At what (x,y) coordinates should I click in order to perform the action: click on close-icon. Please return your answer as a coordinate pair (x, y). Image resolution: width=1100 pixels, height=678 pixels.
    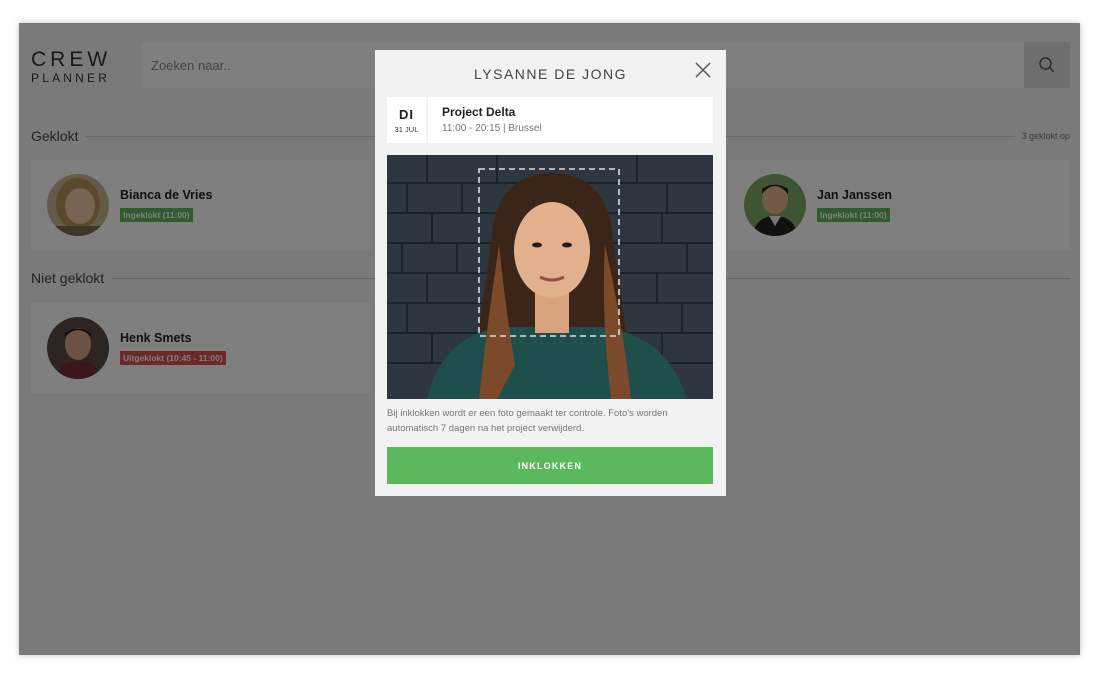
    Looking at the image, I should click on (703, 70).